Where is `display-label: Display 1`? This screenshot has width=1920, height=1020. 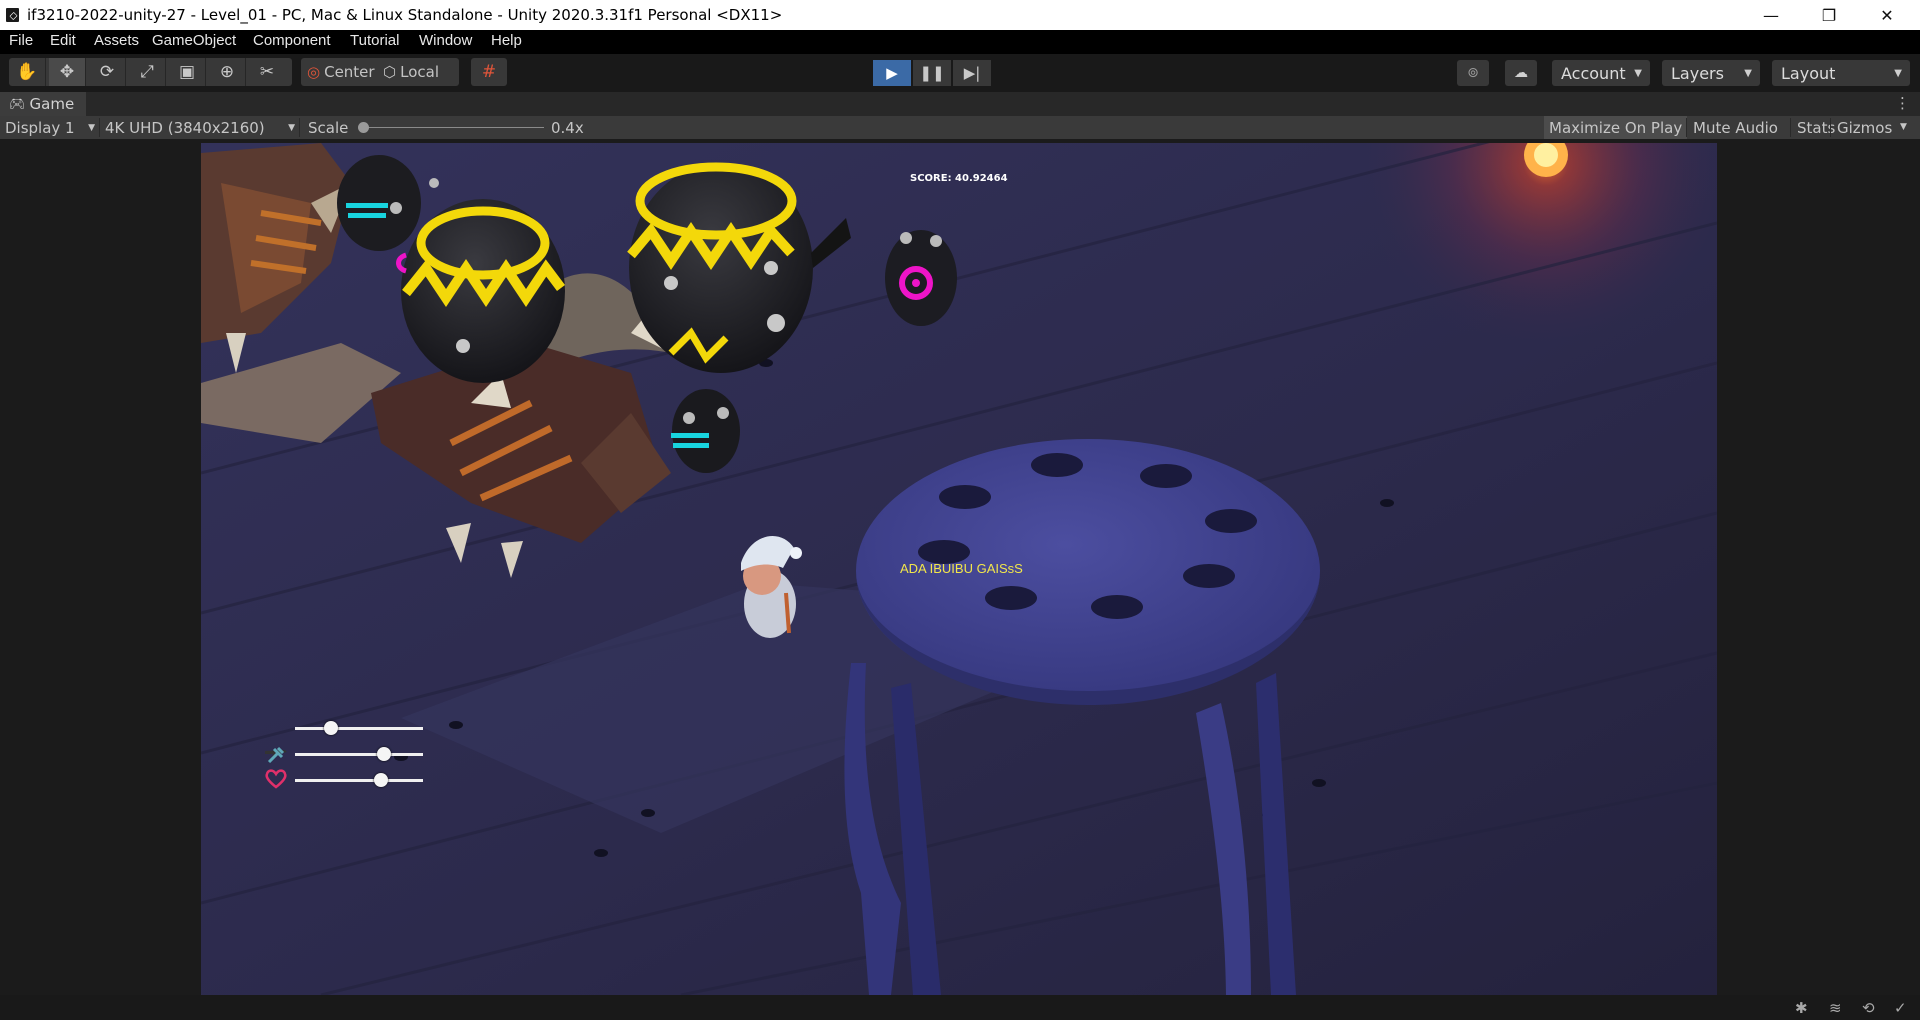
display-label: Display 1 is located at coordinates (40, 127).